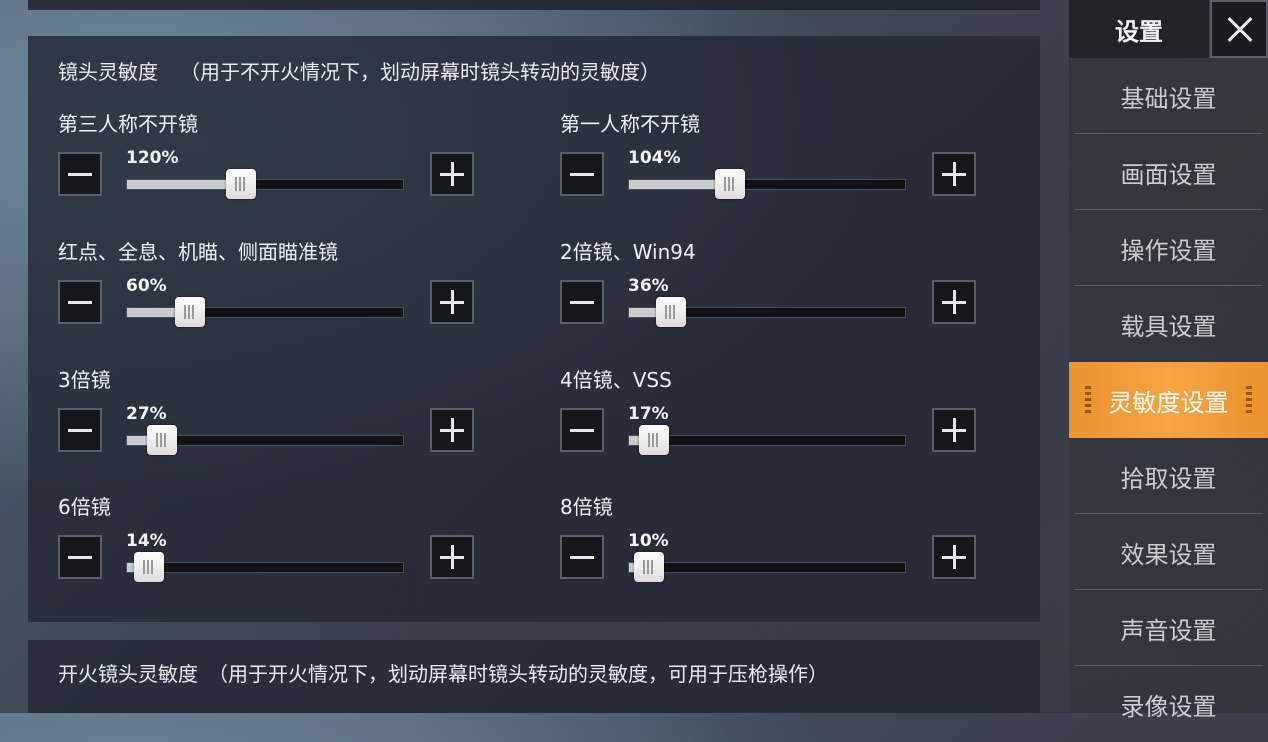 The width and height of the screenshot is (1268, 742). What do you see at coordinates (265, 567) in the screenshot?
I see `slider-track-6x` at bounding box center [265, 567].